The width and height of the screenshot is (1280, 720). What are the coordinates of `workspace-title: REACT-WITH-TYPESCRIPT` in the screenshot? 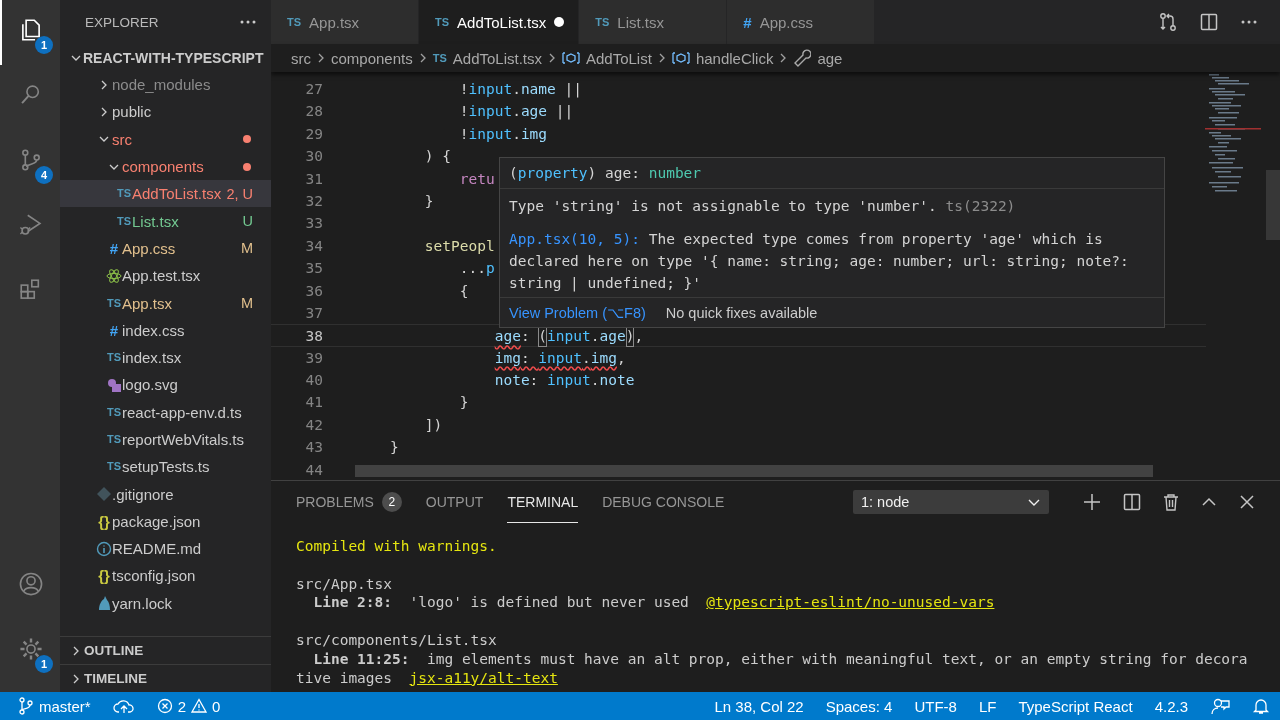 It's located at (173, 57).